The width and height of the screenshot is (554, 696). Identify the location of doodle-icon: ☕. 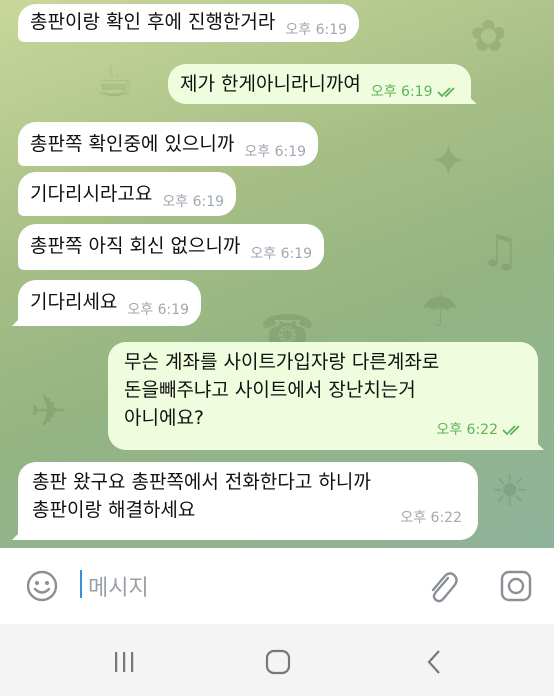
(115, 81).